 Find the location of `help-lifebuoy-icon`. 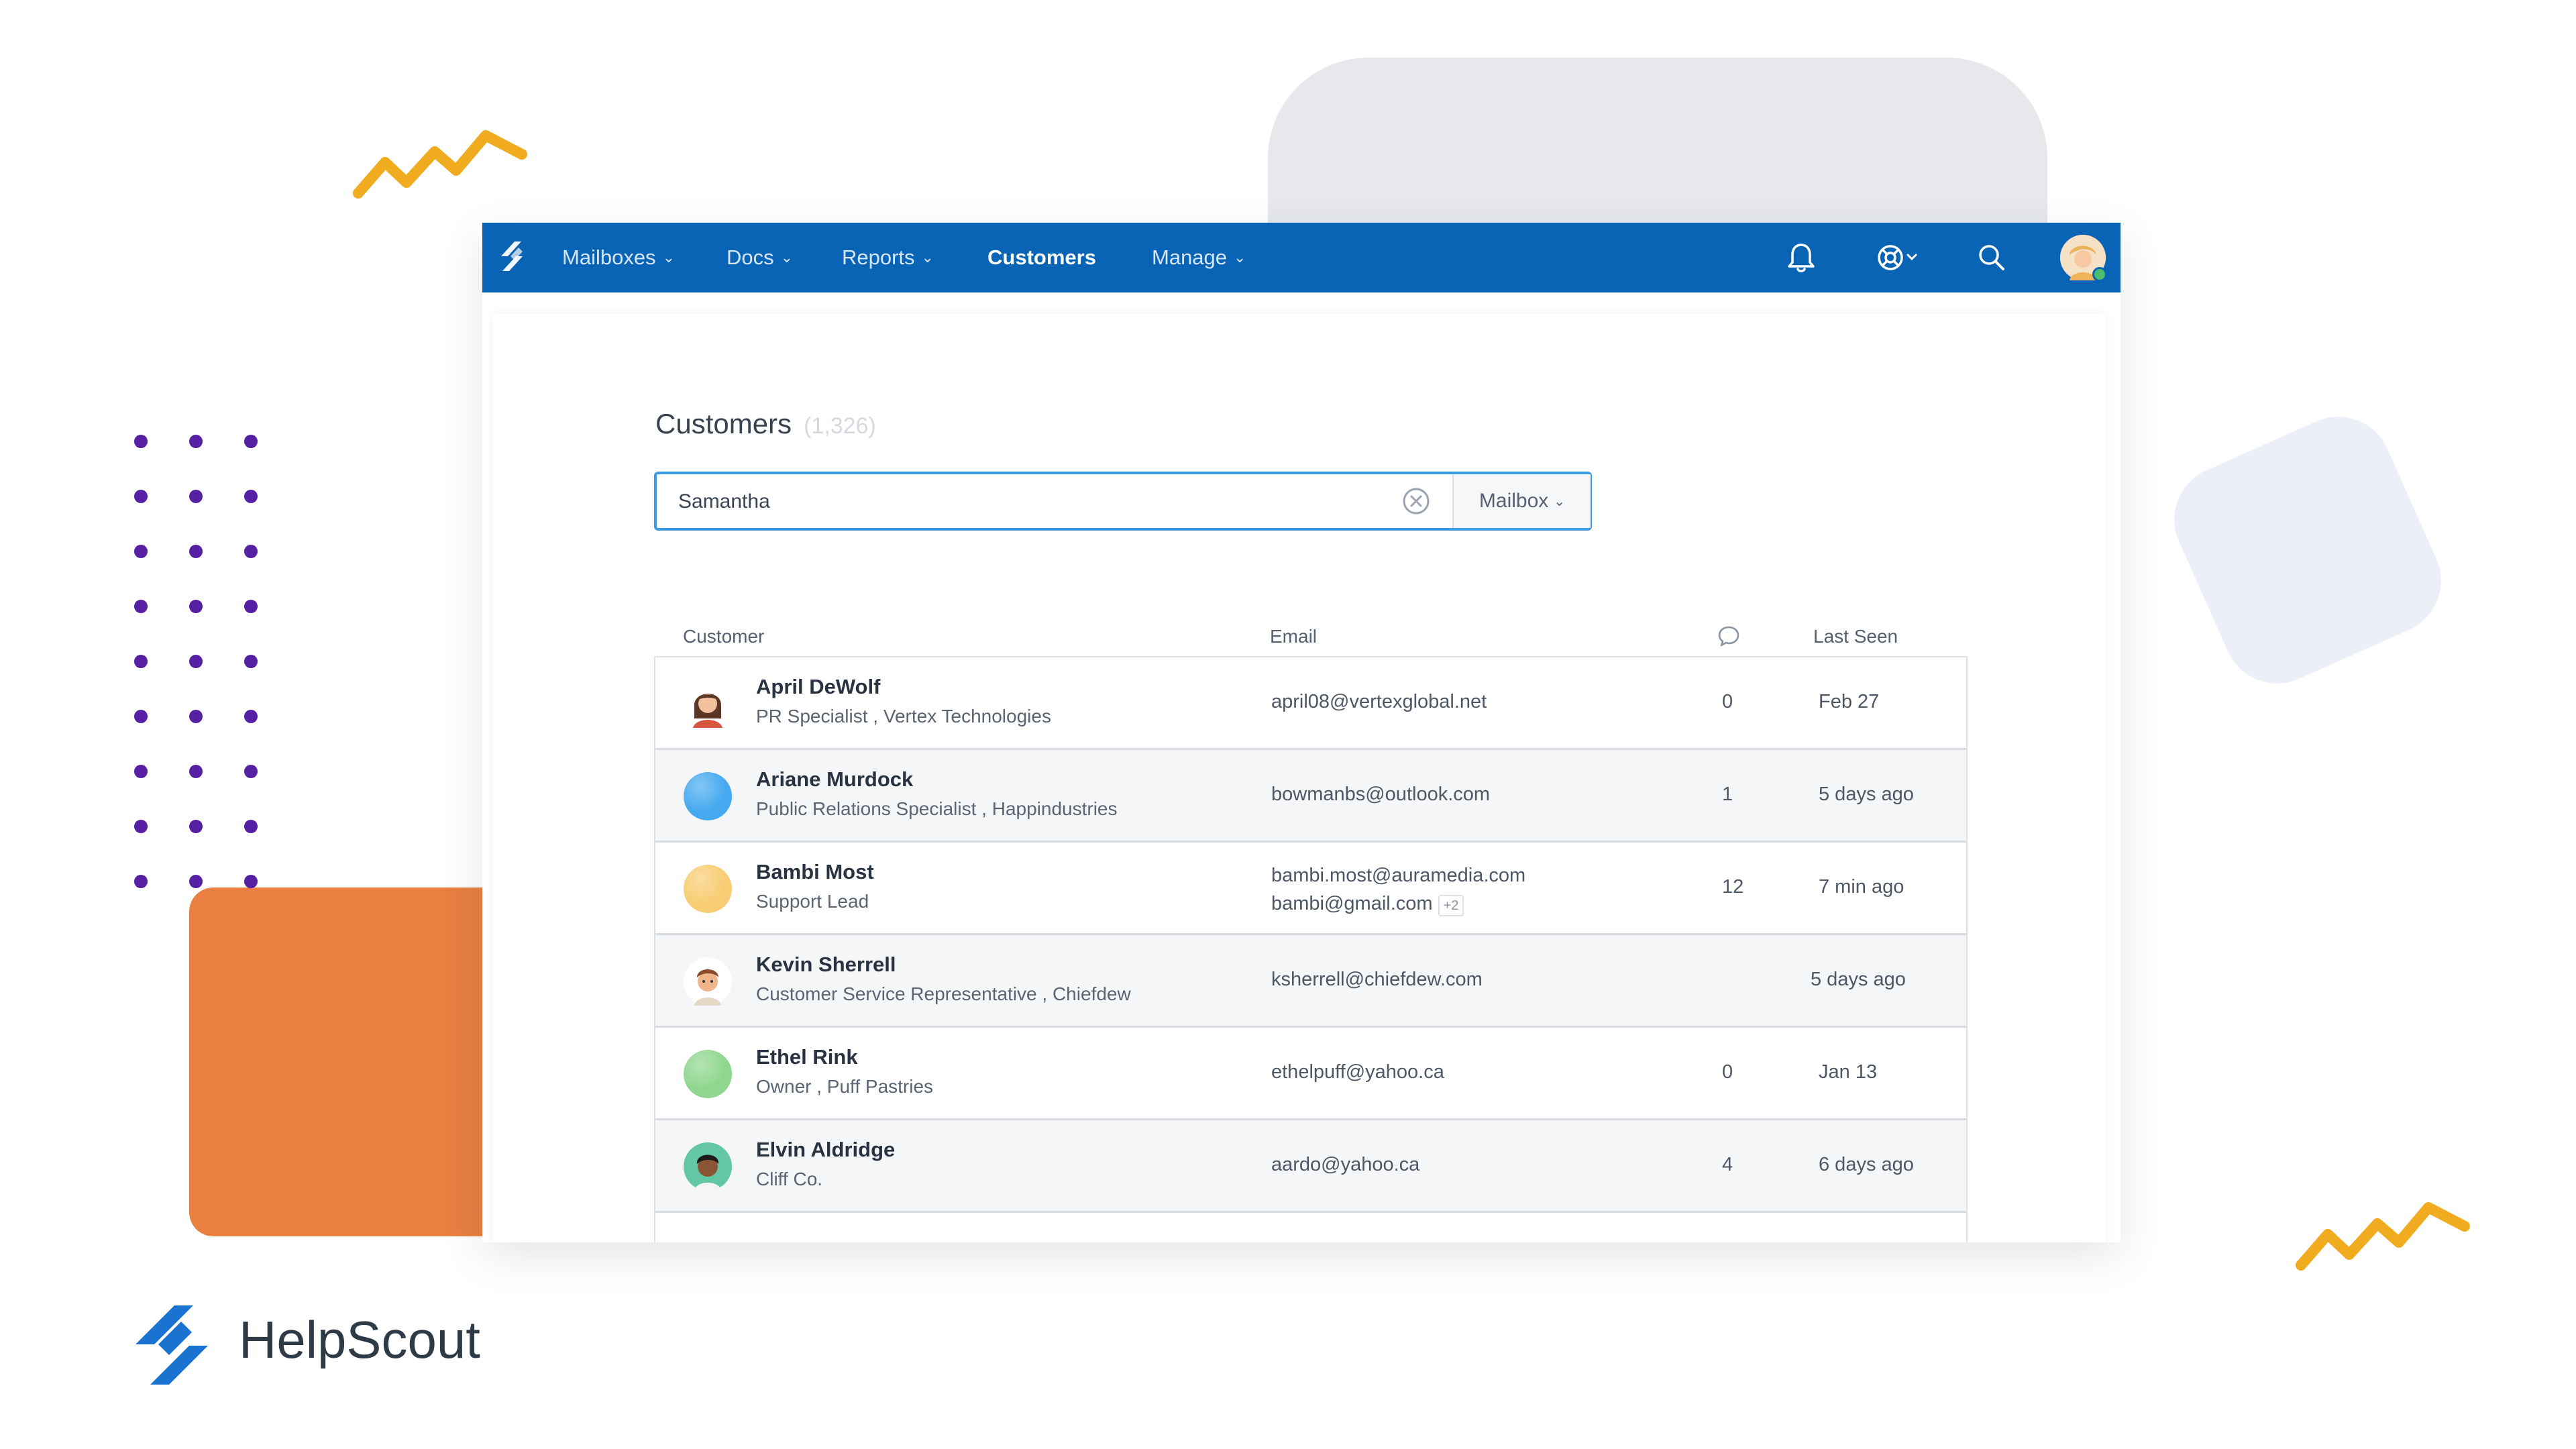

help-lifebuoy-icon is located at coordinates (1901, 257).